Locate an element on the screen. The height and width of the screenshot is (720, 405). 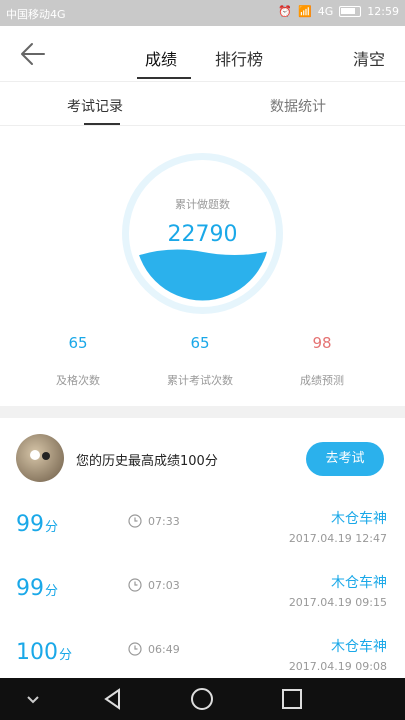
nav-collapse-icon is located at coordinates (33, 699).